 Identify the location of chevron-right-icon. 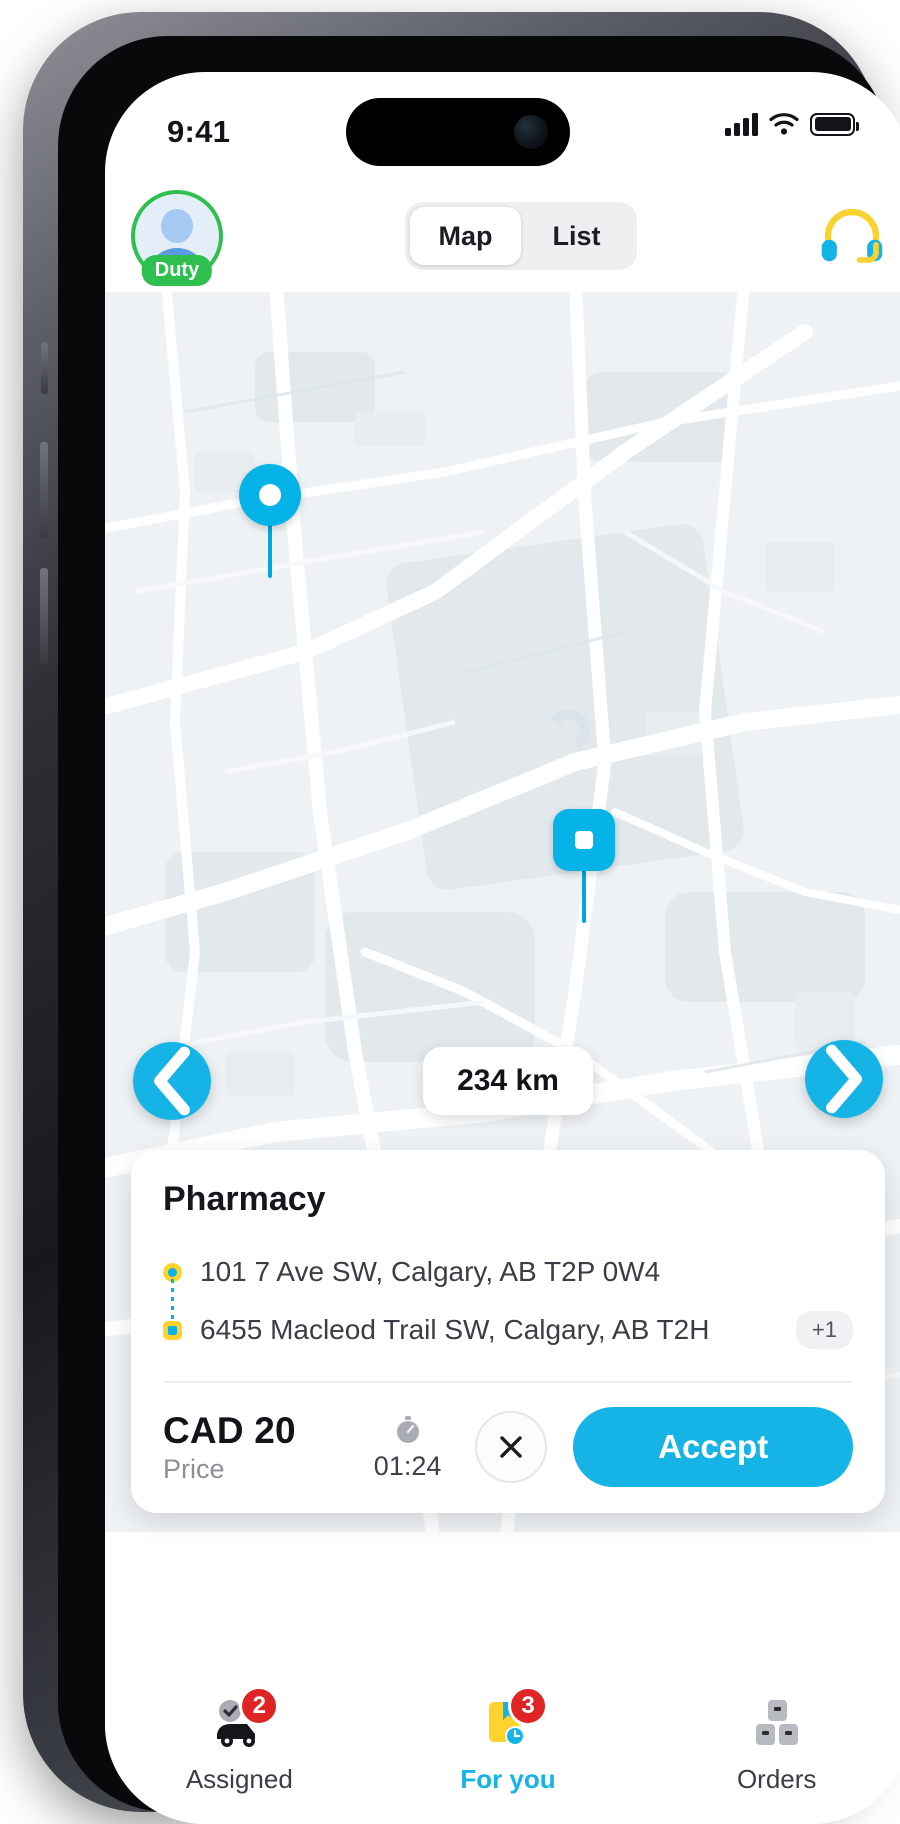
(844, 1079).